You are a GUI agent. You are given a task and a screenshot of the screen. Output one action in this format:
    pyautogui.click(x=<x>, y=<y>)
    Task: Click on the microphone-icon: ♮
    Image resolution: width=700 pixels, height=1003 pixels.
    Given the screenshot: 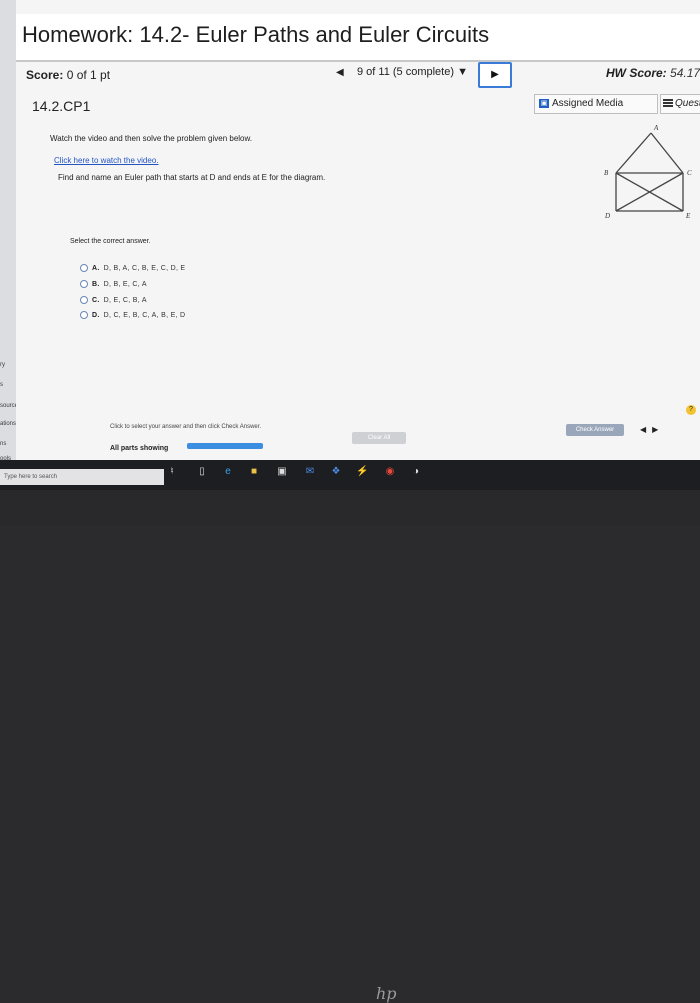 What is the action you would take?
    pyautogui.click(x=172, y=472)
    